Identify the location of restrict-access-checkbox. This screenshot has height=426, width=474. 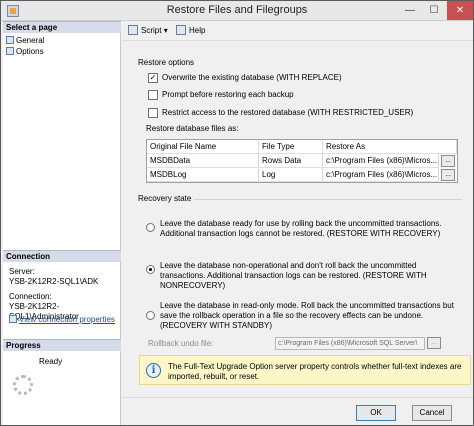
(153, 113).